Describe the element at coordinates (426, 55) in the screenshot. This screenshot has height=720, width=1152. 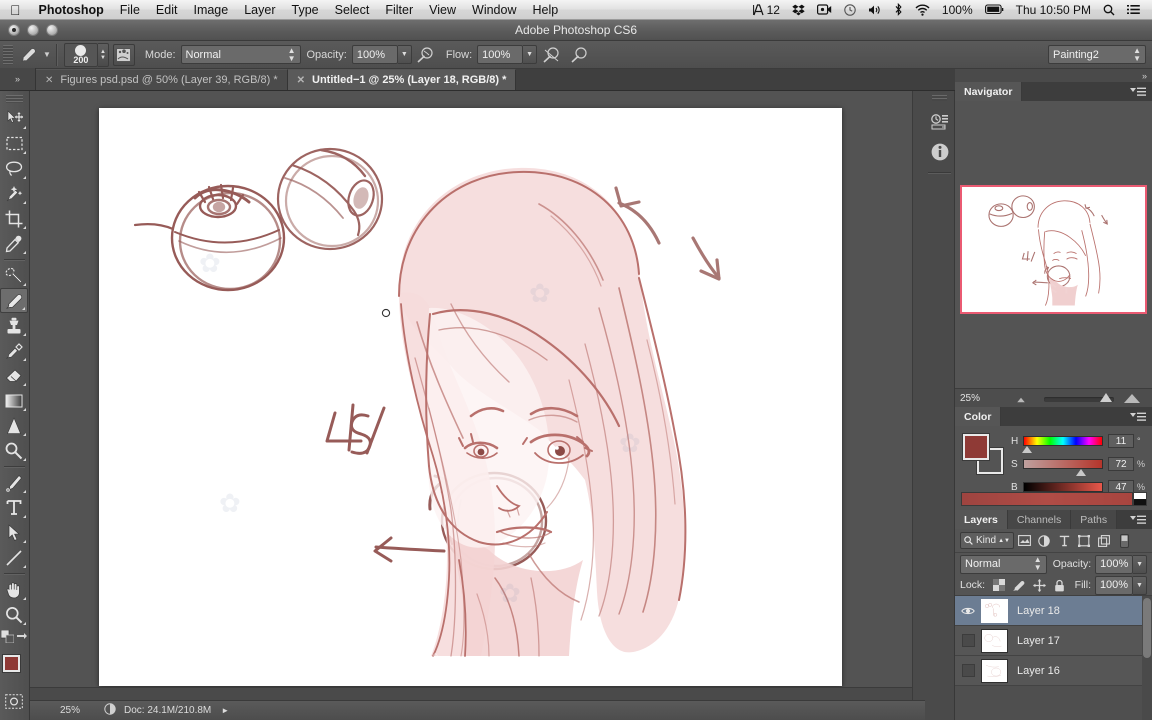
I see `opacity-pressure-toggle-icon` at that location.